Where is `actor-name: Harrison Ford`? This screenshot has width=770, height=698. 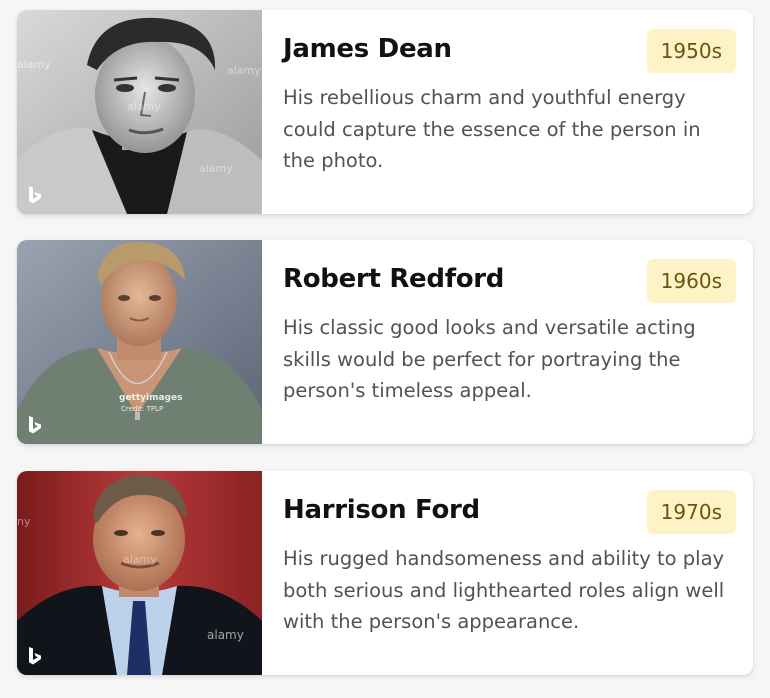
actor-name: Harrison Ford is located at coordinates (381, 510).